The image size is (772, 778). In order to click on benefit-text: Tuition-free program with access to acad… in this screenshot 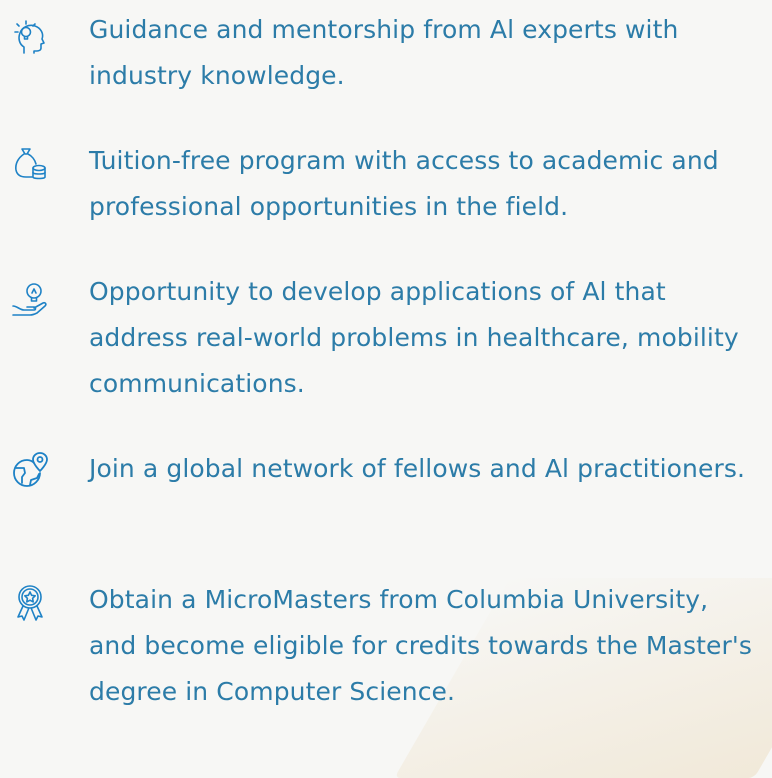, I will do `click(404, 183)`.